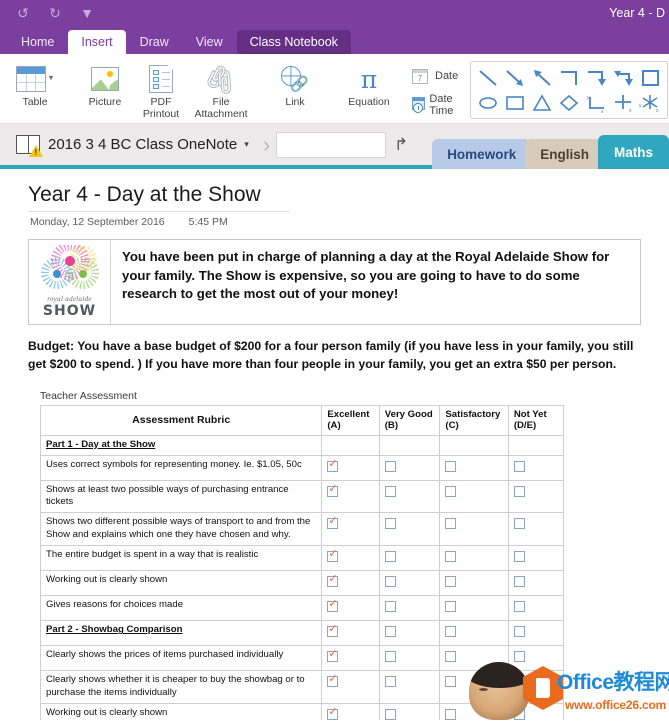 The height and width of the screenshot is (724, 669). I want to click on notebook-dropdown-icon: ▾, so click(246, 144).